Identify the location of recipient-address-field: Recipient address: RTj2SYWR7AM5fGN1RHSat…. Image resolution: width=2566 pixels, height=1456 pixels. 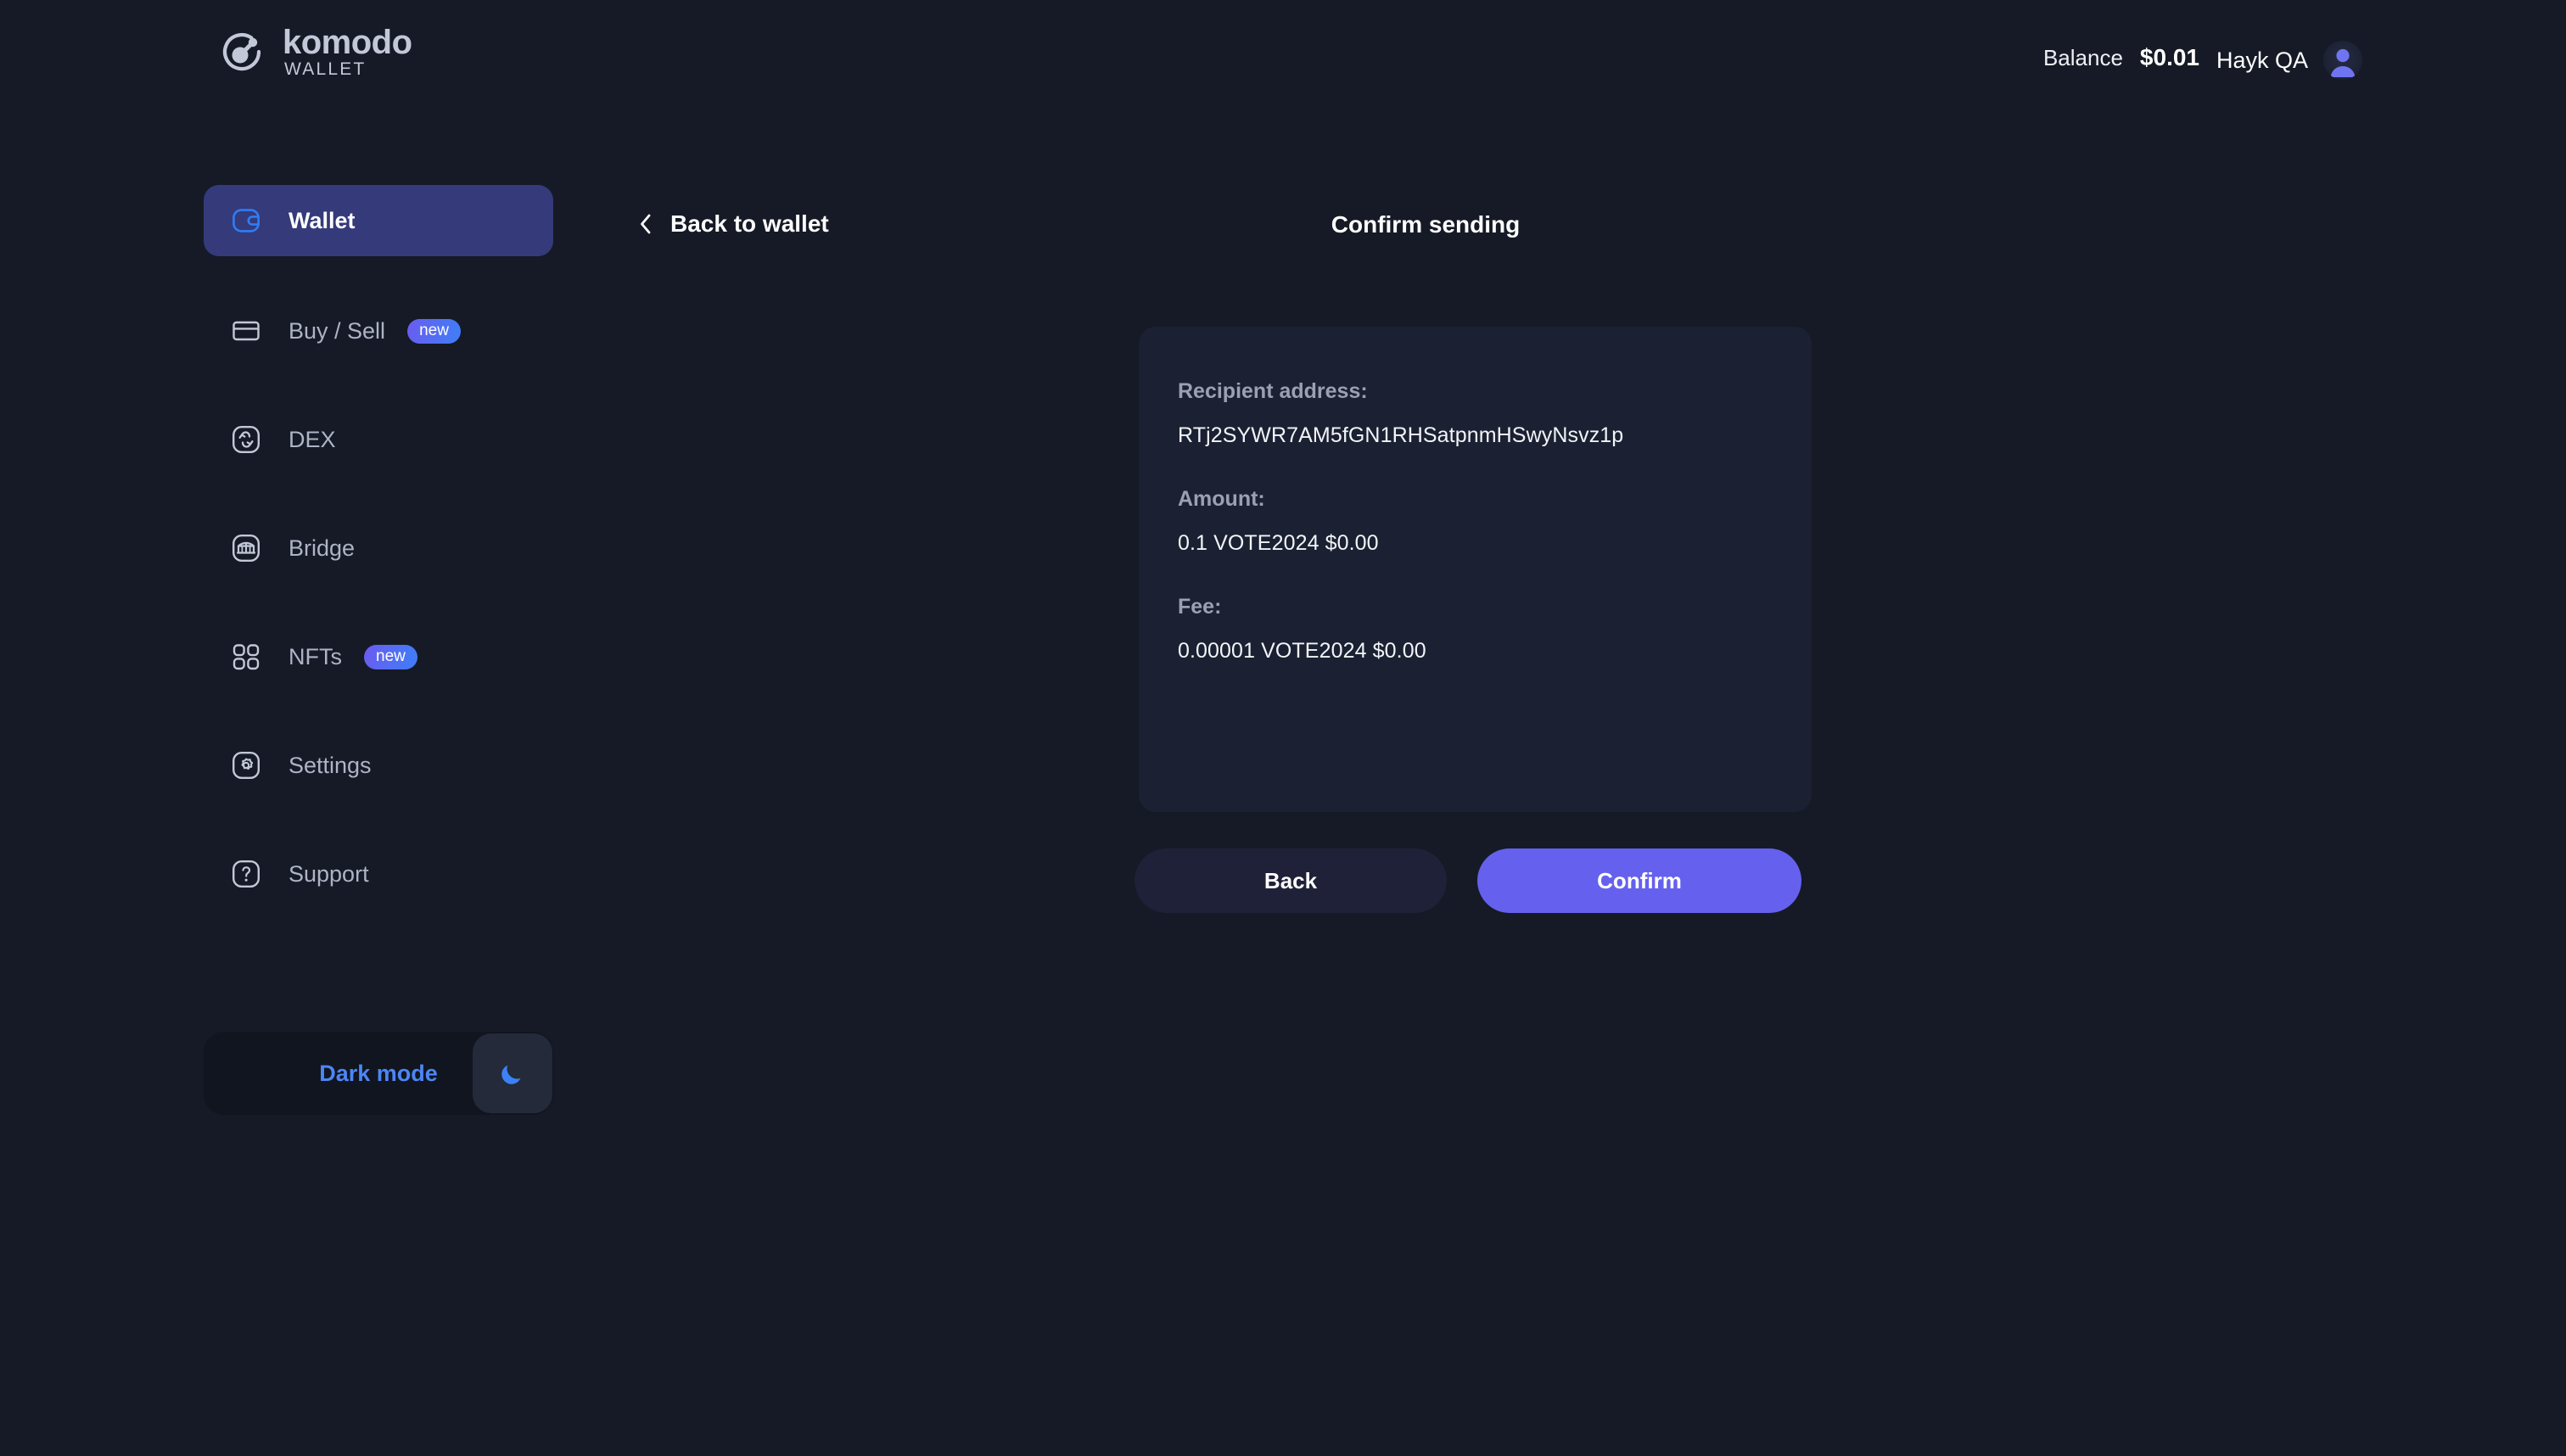
(1475, 413).